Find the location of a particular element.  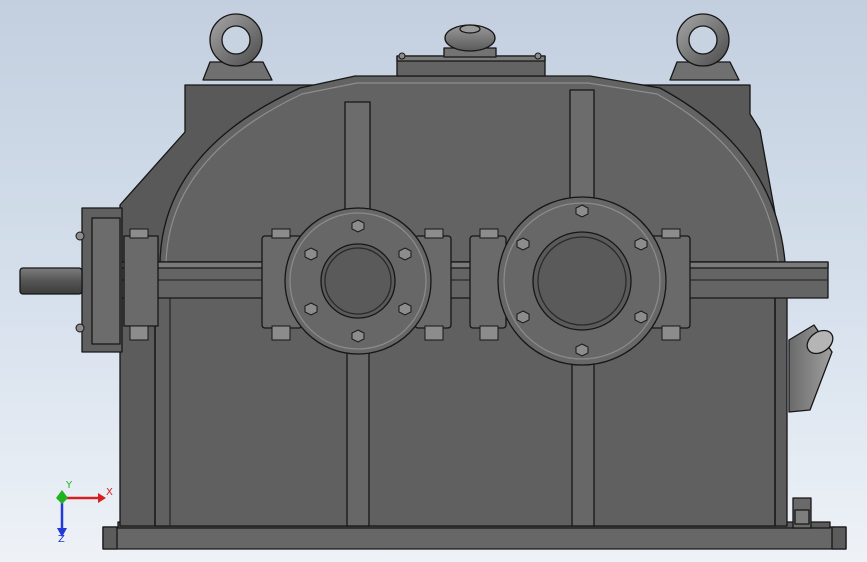

y-axis-icon is located at coordinates (62, 497).